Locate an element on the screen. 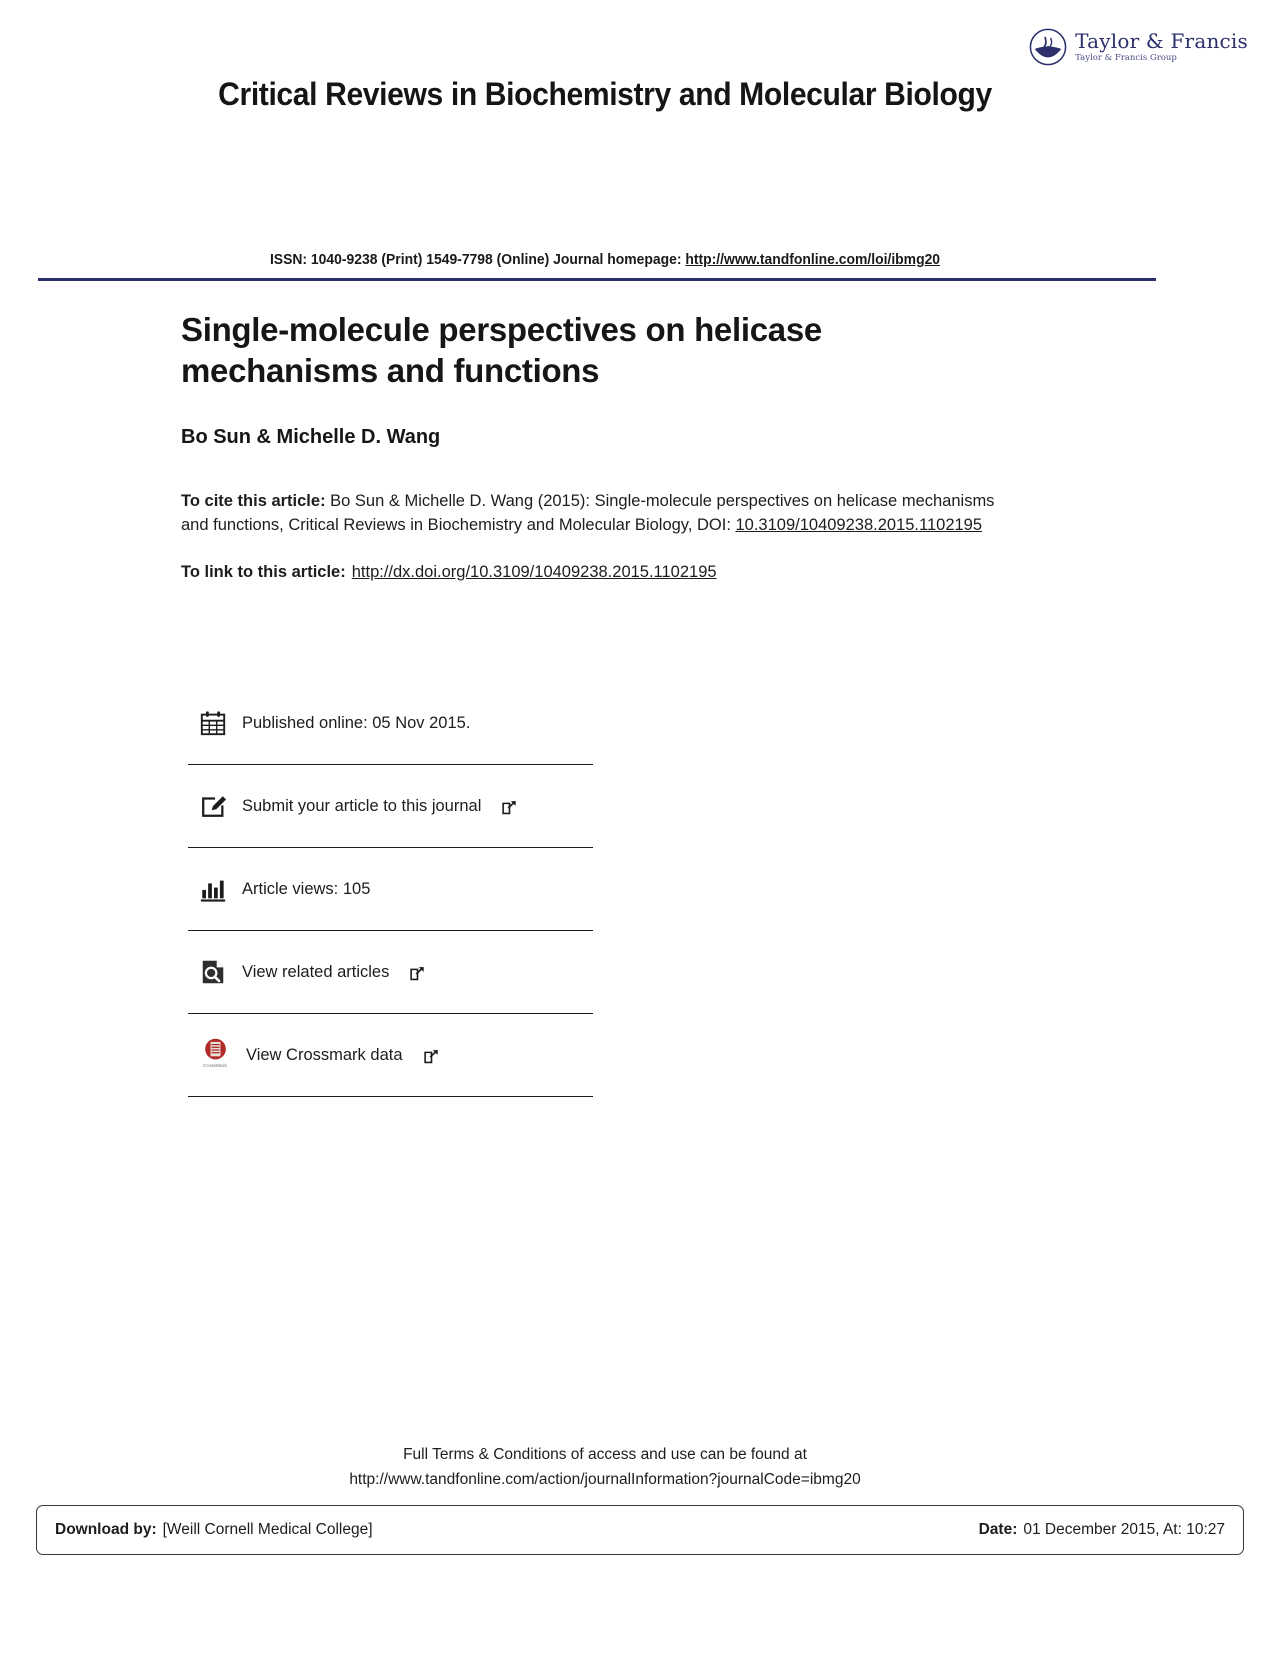  access-date-group: Date: 01 December 2015, At: 10:27 is located at coordinates (1102, 1530).